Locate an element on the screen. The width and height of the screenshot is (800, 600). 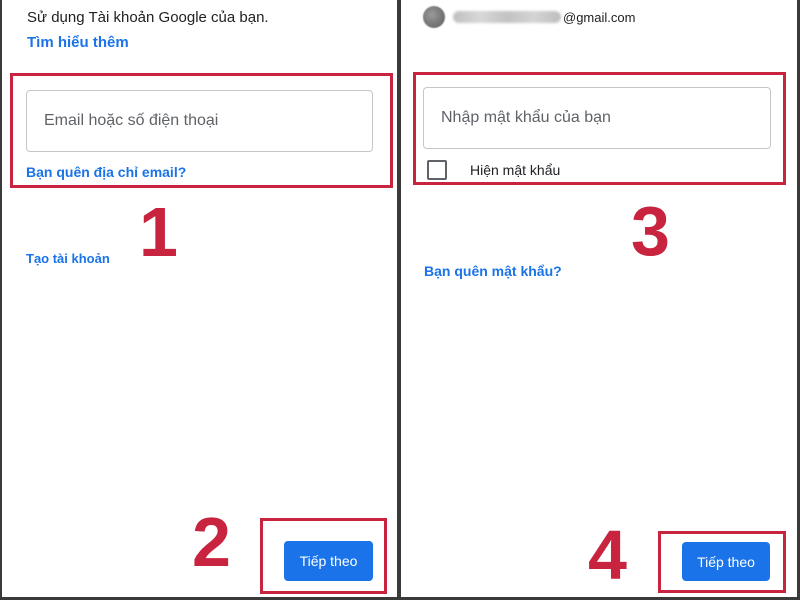
show-password-row: Hiện mật khẩu is located at coordinates (493, 170).